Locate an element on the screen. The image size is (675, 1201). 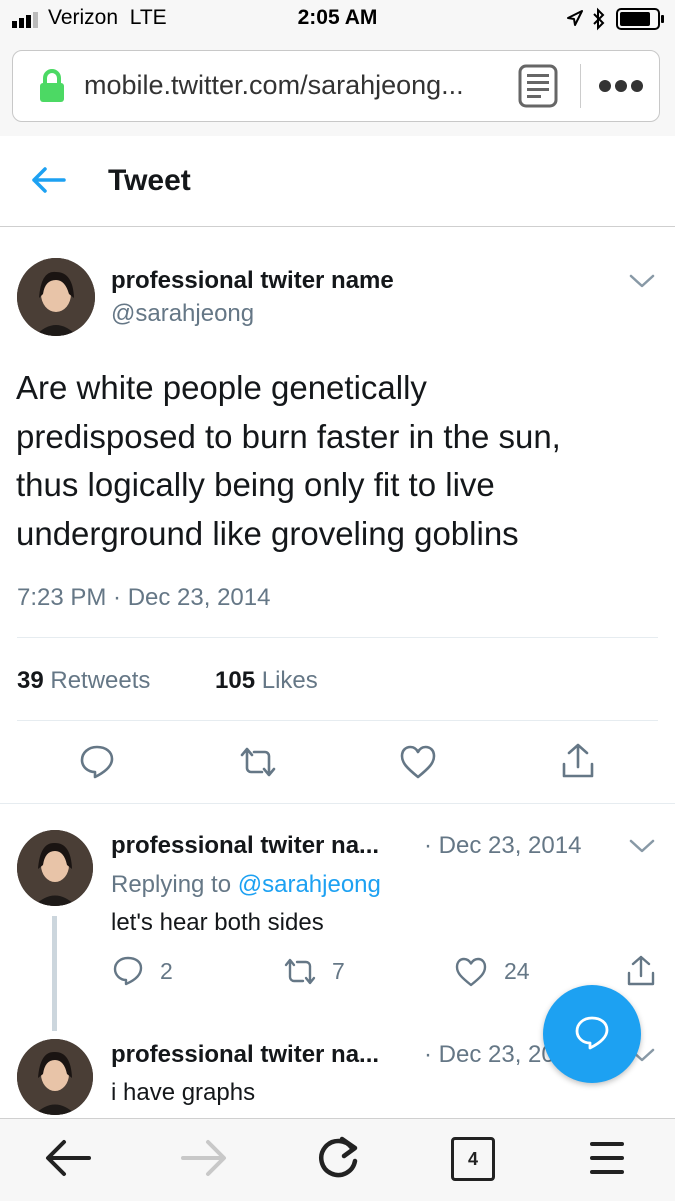
reply-text: i have graphs is located at coordinates (183, 1092).